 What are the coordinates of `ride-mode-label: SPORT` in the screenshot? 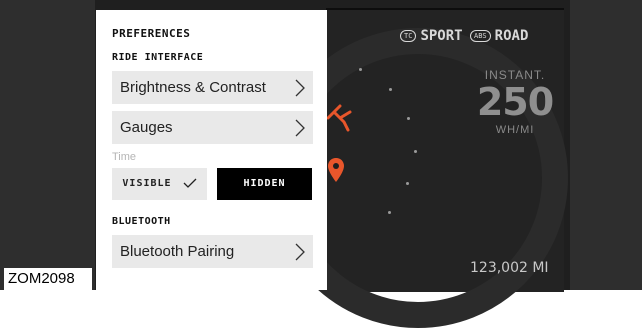 It's located at (441, 36).